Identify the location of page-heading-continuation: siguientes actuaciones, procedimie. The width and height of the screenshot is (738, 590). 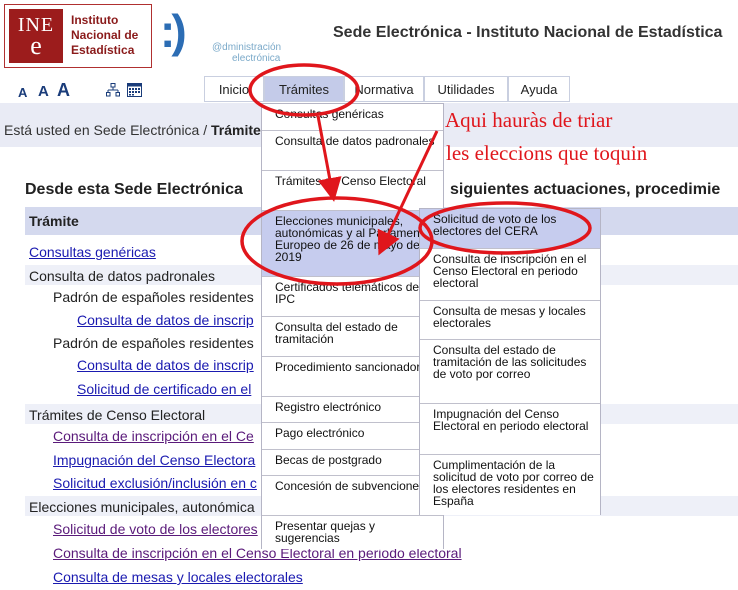
(585, 189).